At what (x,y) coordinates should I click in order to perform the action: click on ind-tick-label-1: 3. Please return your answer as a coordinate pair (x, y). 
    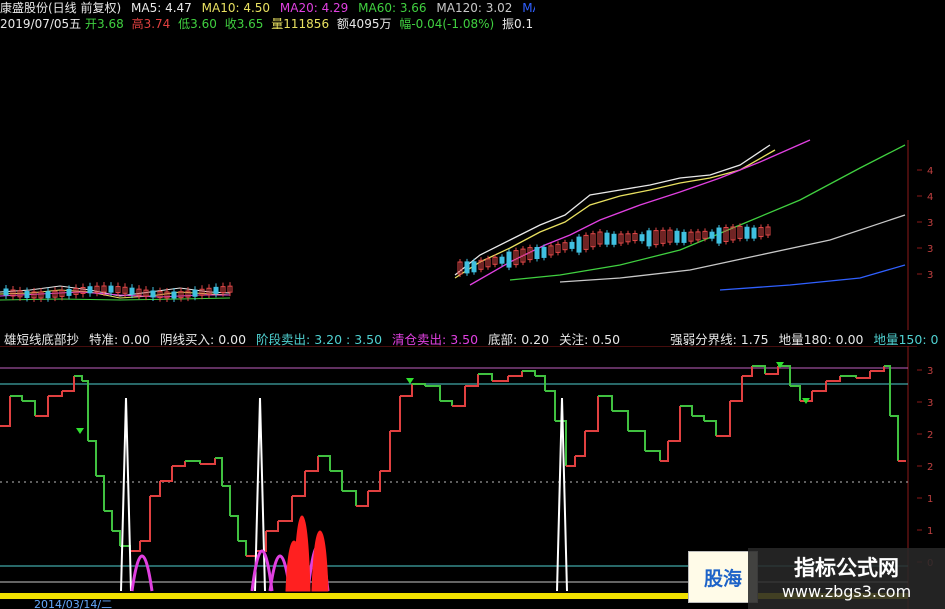
    Looking at the image, I should click on (930, 403).